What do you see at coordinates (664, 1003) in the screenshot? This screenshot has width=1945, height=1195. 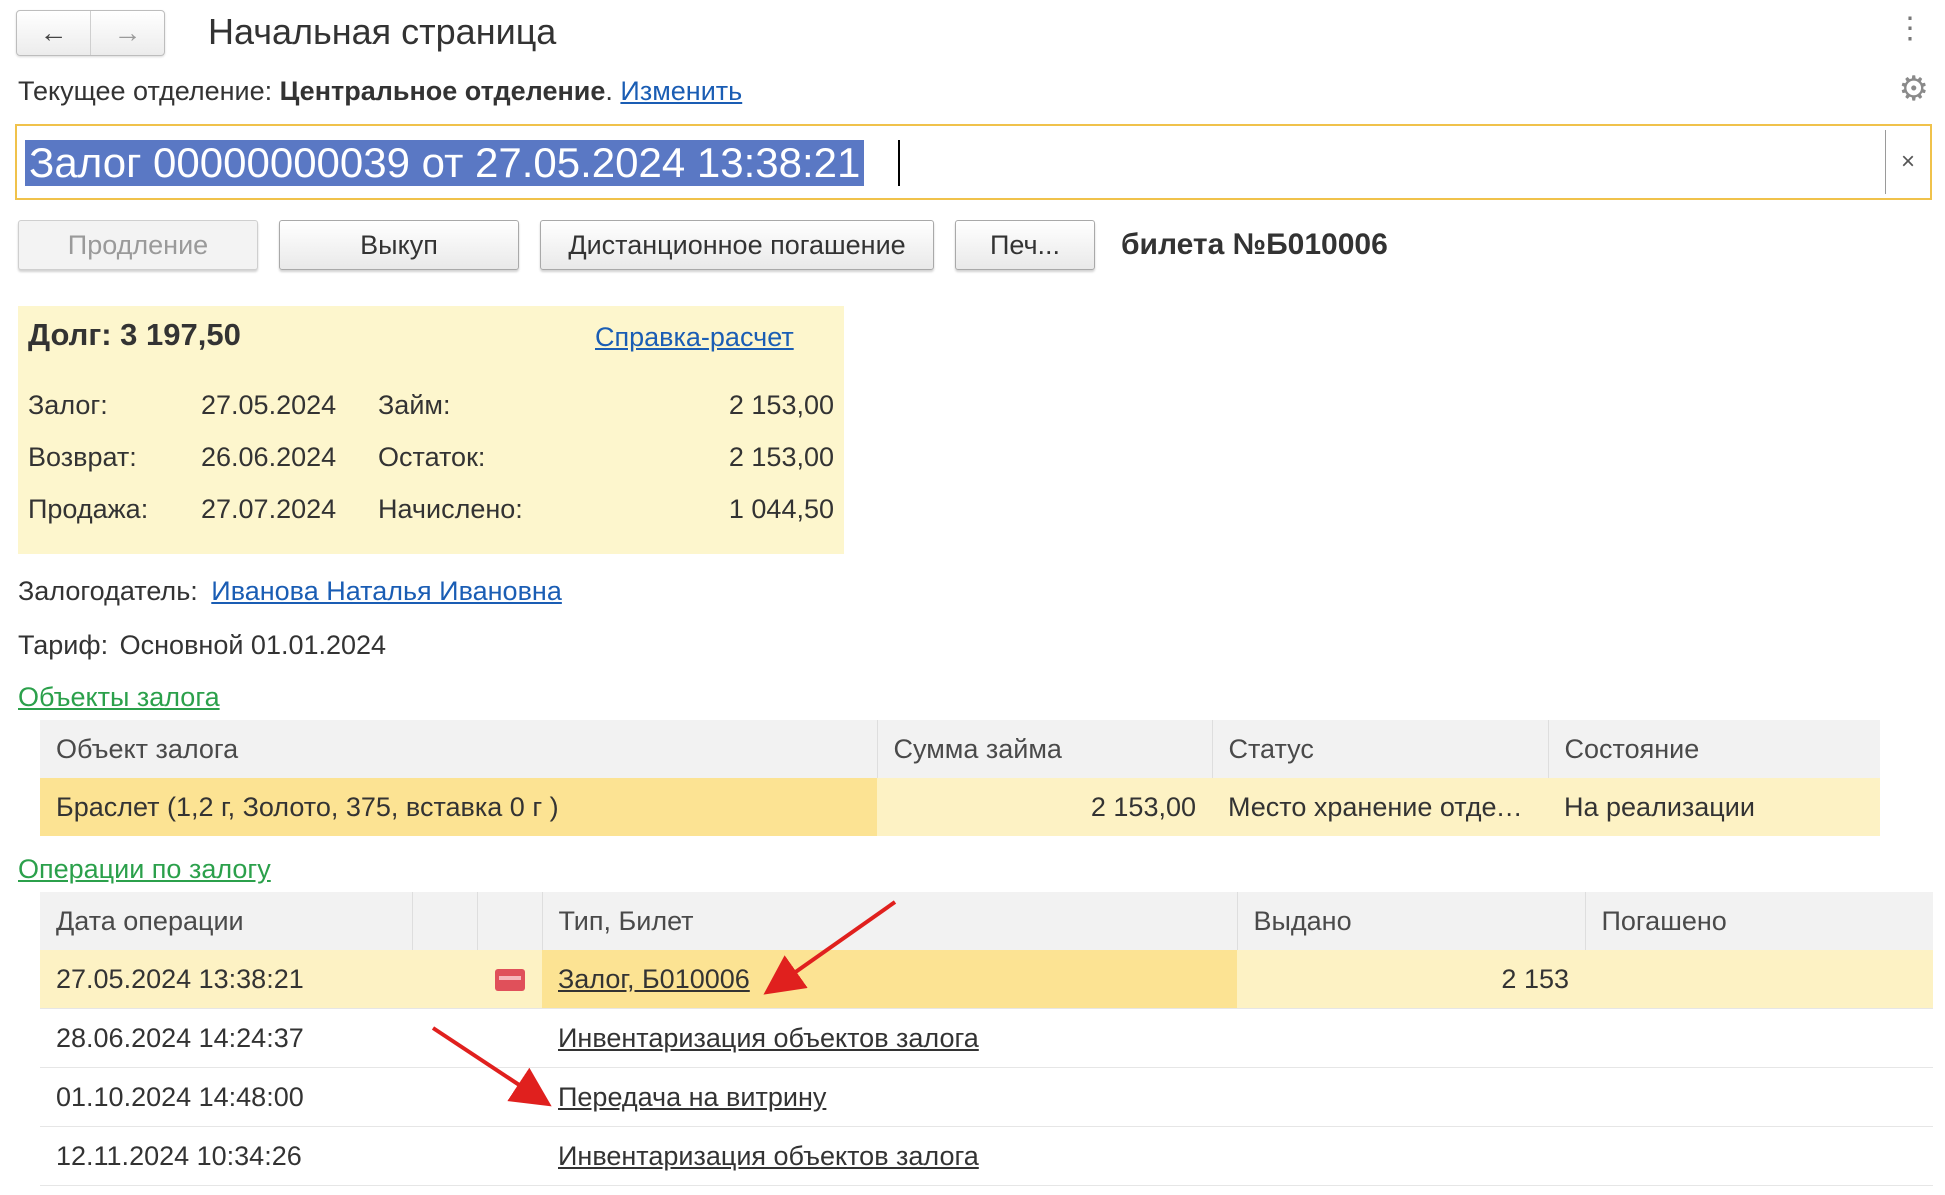 I see `annotation-arrows` at bounding box center [664, 1003].